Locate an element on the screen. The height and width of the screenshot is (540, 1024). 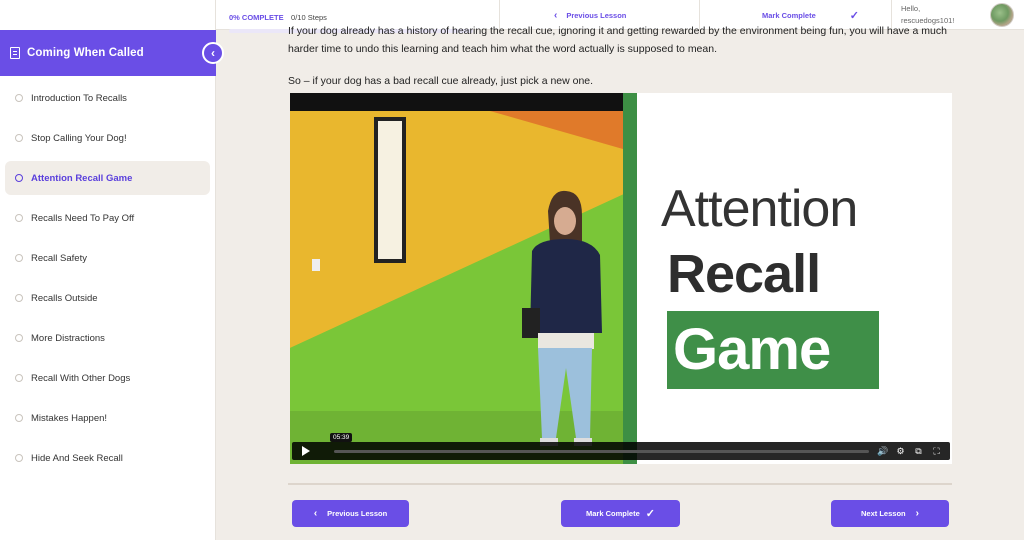
video-scrubber is located at coordinates (601, 451).